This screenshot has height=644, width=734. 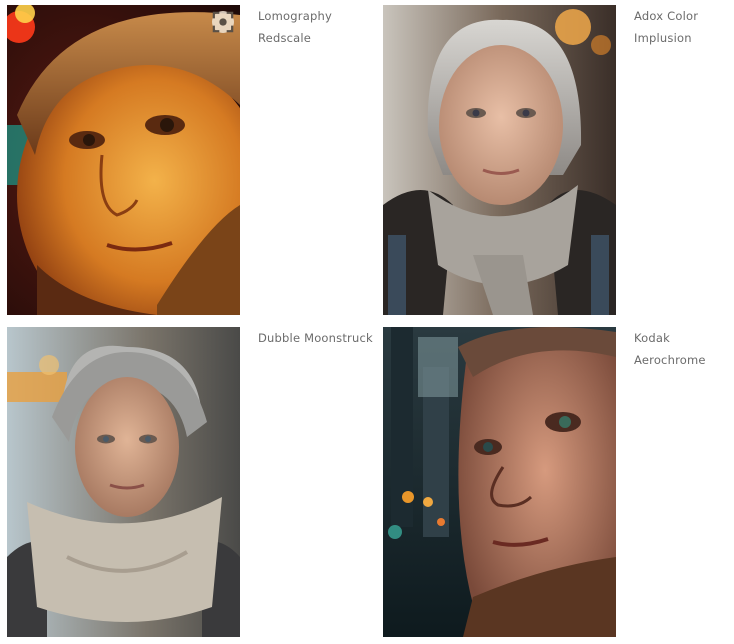 I want to click on caption-line: Implusion, so click(x=663, y=38).